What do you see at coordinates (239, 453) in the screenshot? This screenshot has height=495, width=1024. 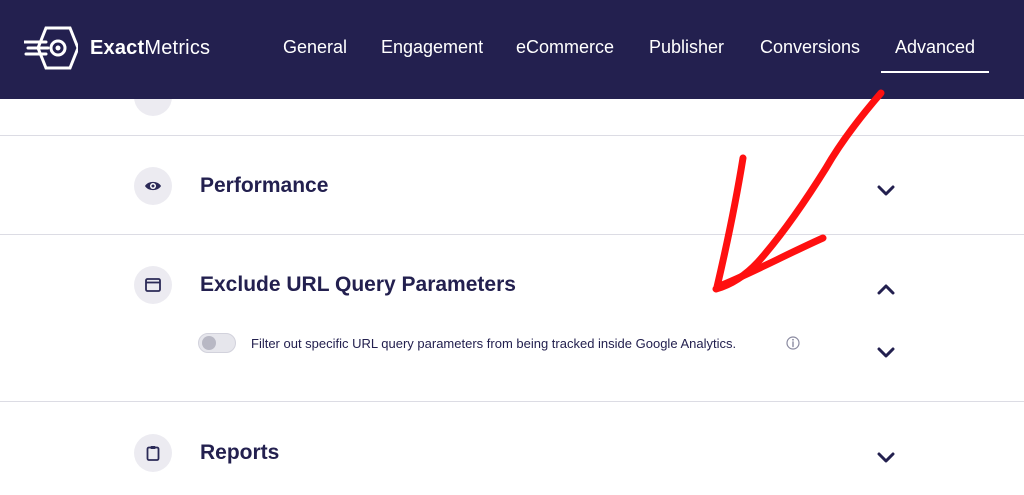 I see `reports-section-title: Reports` at bounding box center [239, 453].